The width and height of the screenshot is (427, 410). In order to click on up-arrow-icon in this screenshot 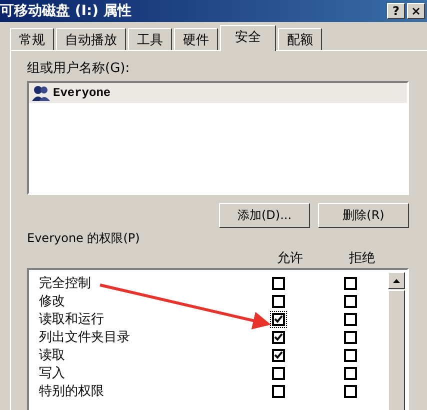, I will do `click(396, 280)`.